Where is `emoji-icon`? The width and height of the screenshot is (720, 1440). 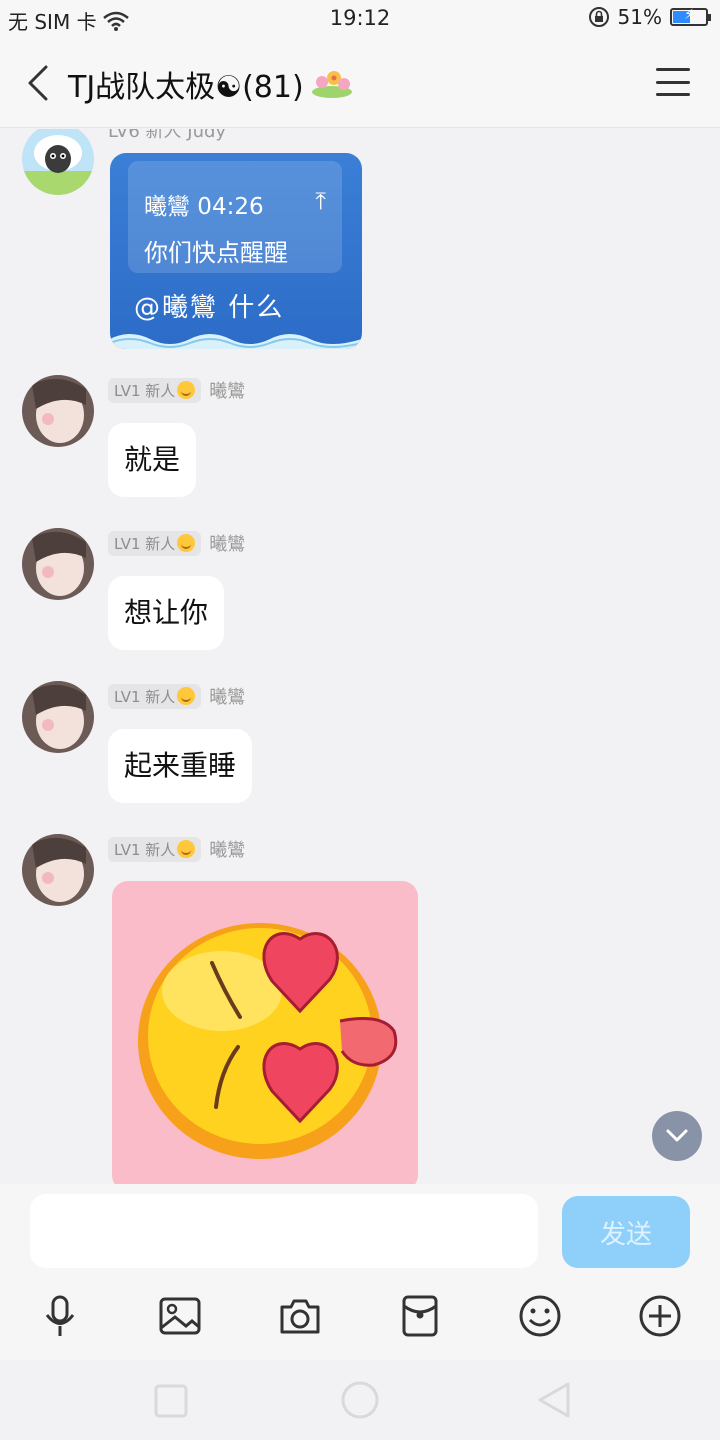
emoji-icon is located at coordinates (540, 1316).